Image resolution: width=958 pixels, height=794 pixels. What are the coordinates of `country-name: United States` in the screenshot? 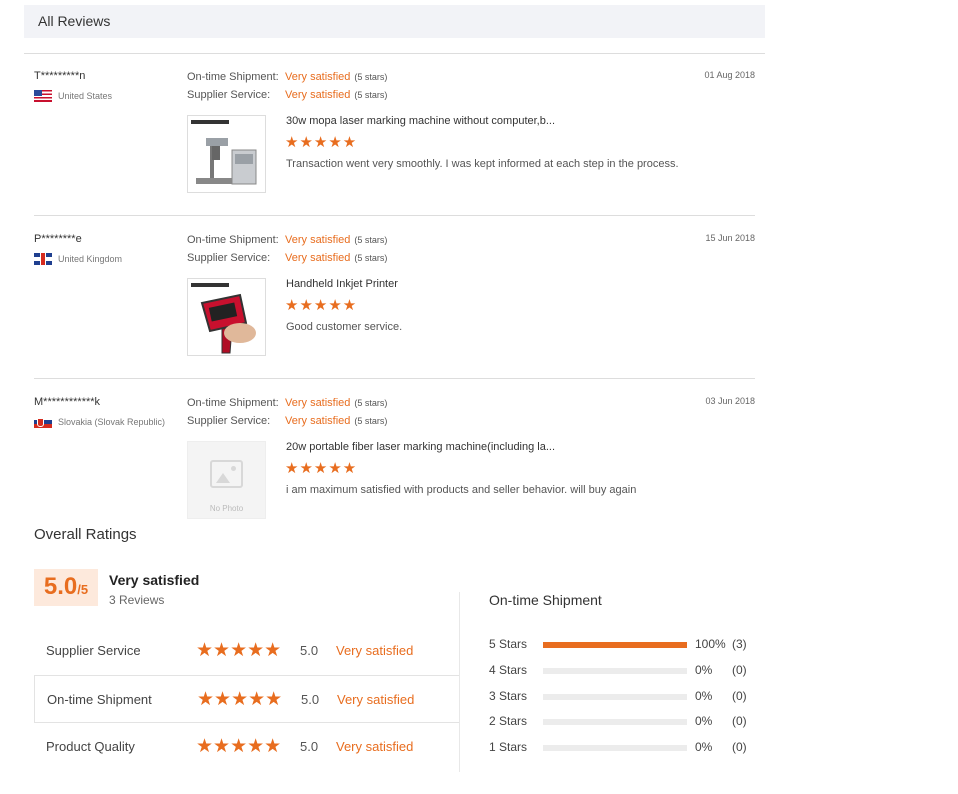 It's located at (85, 96).